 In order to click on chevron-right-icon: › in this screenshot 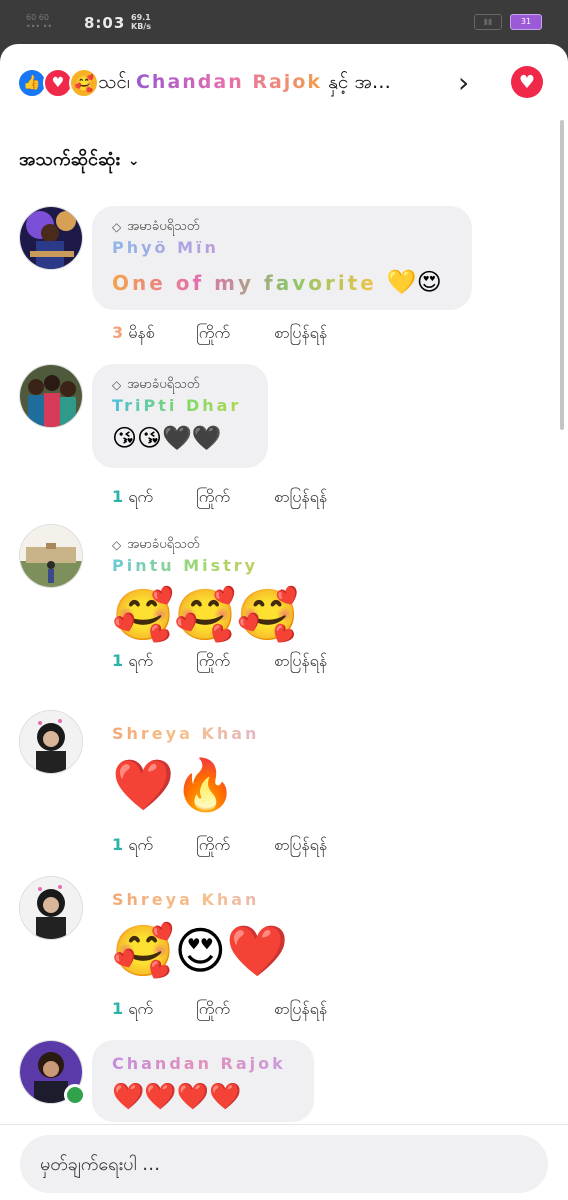, I will do `click(463, 82)`.